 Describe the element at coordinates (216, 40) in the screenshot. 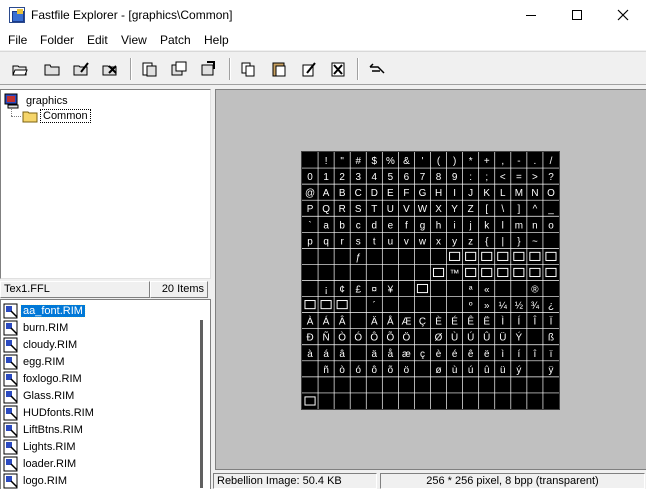

I see `menu-help: Help` at that location.